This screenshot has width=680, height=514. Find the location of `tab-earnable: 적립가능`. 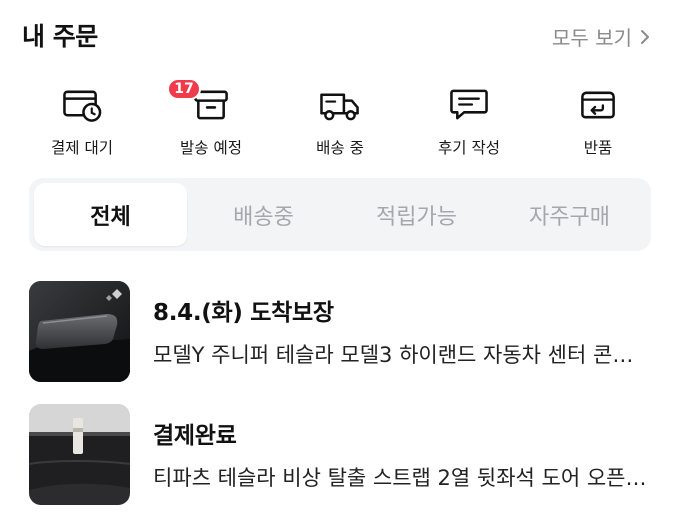

tab-earnable: 적립가능 is located at coordinates (416, 214).